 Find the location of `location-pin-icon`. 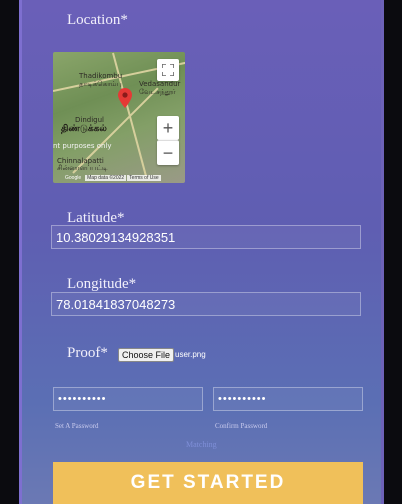

location-pin-icon is located at coordinates (125, 98).